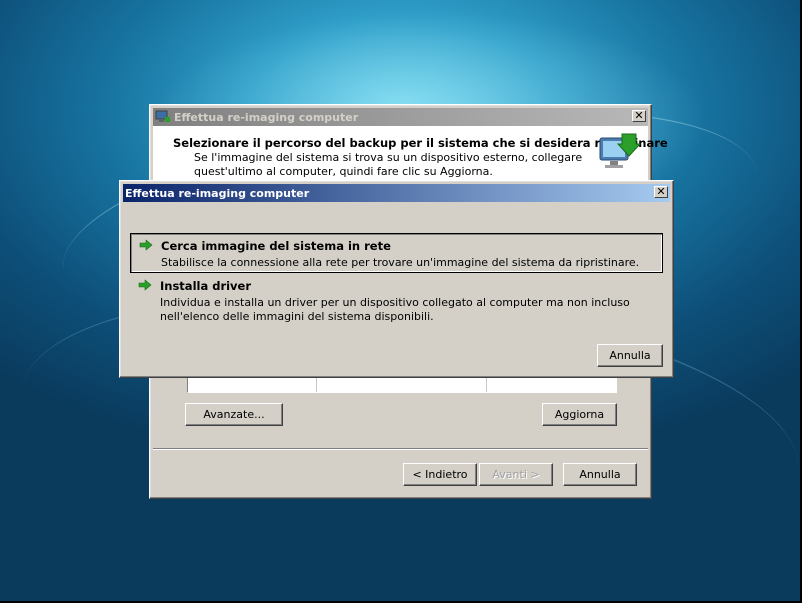 The width and height of the screenshot is (802, 603). Describe the element at coordinates (266, 117) in the screenshot. I see `wizard-title: Effettua re-imaging computer` at that location.